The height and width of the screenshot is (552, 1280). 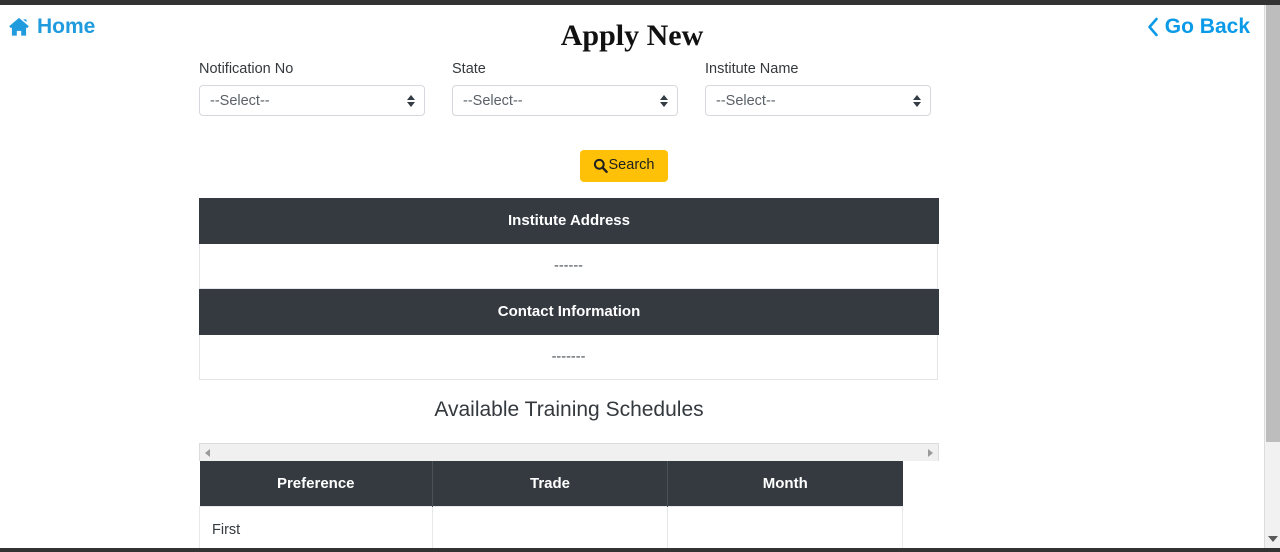 I want to click on notification-no-value: --Select--, so click(x=240, y=100).